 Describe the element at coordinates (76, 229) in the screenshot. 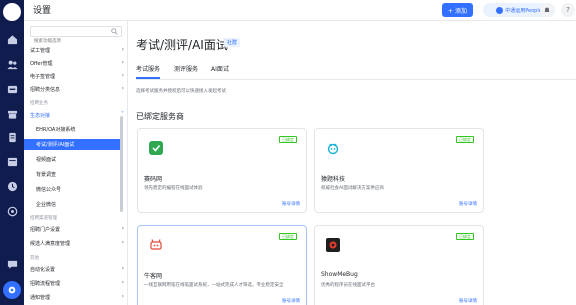

I see `menu-item-portal: 招聘门户设置 ›` at that location.